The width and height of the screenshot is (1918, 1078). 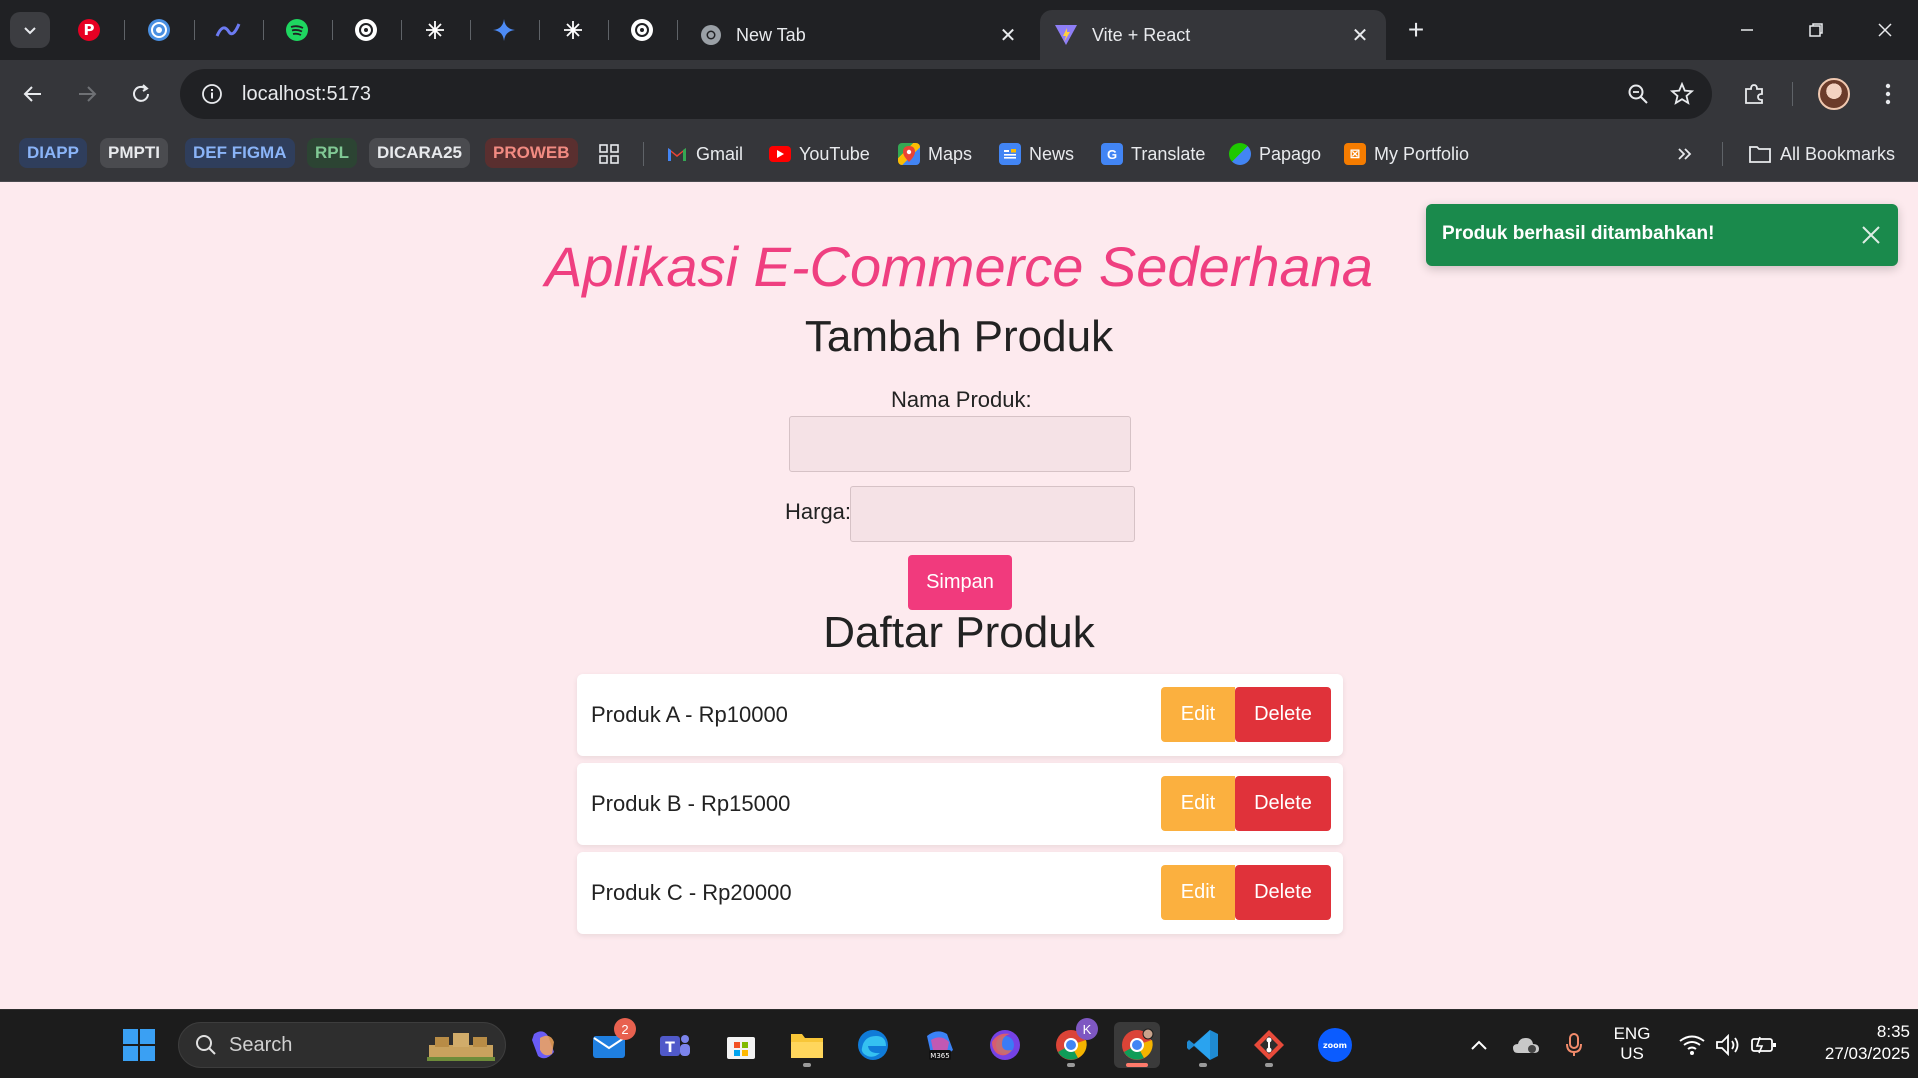 I want to click on bookmark-group-rpl: RPL, so click(x=332, y=153).